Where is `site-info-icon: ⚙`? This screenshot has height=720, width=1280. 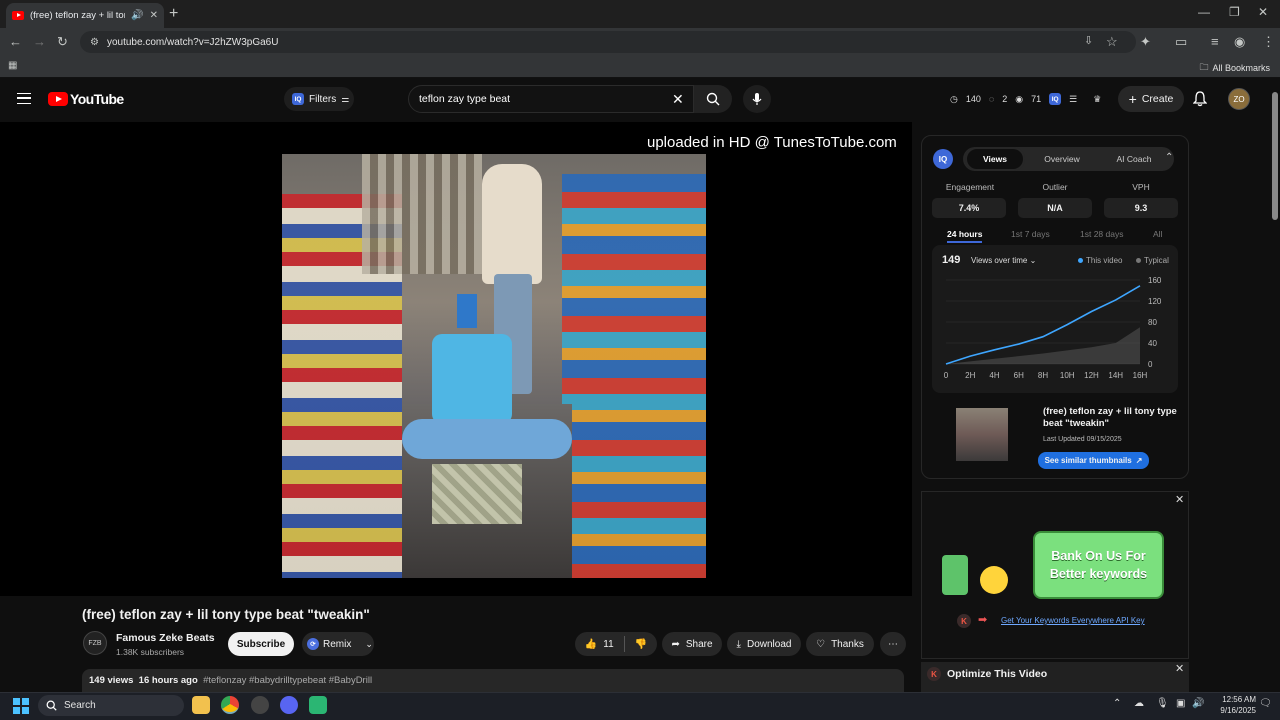
site-info-icon: ⚙ is located at coordinates (94, 42).